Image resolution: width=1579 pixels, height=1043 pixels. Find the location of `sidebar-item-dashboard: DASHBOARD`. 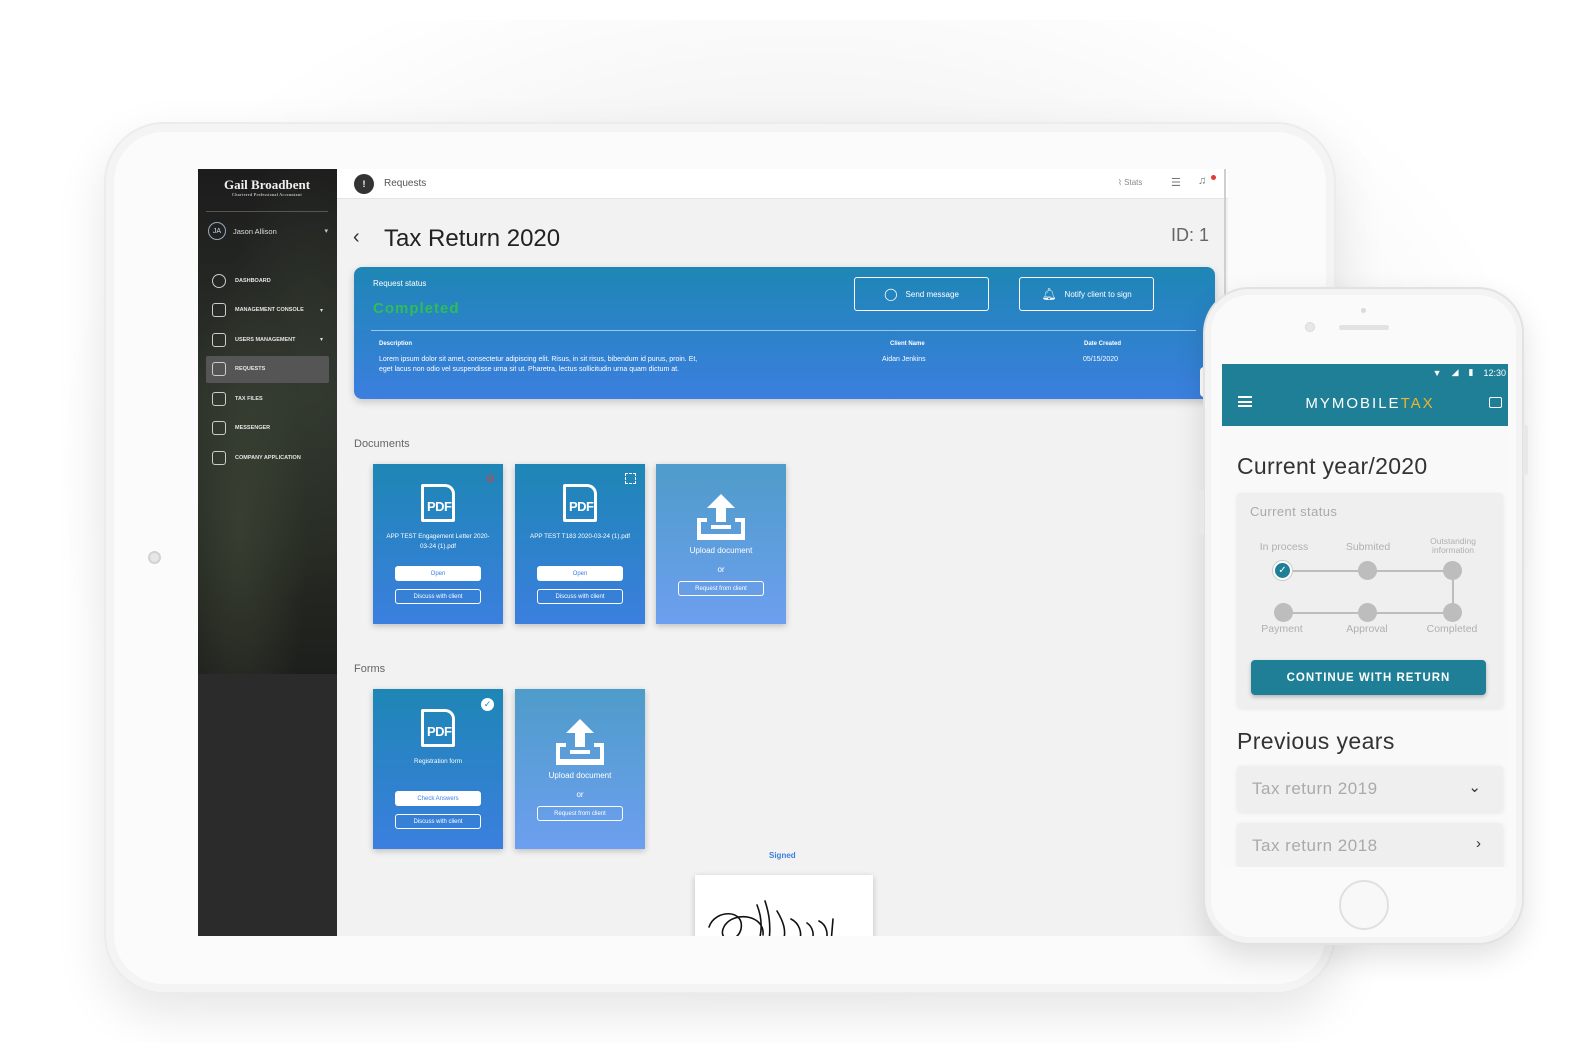

sidebar-item-dashboard: DASHBOARD is located at coordinates (267, 280).